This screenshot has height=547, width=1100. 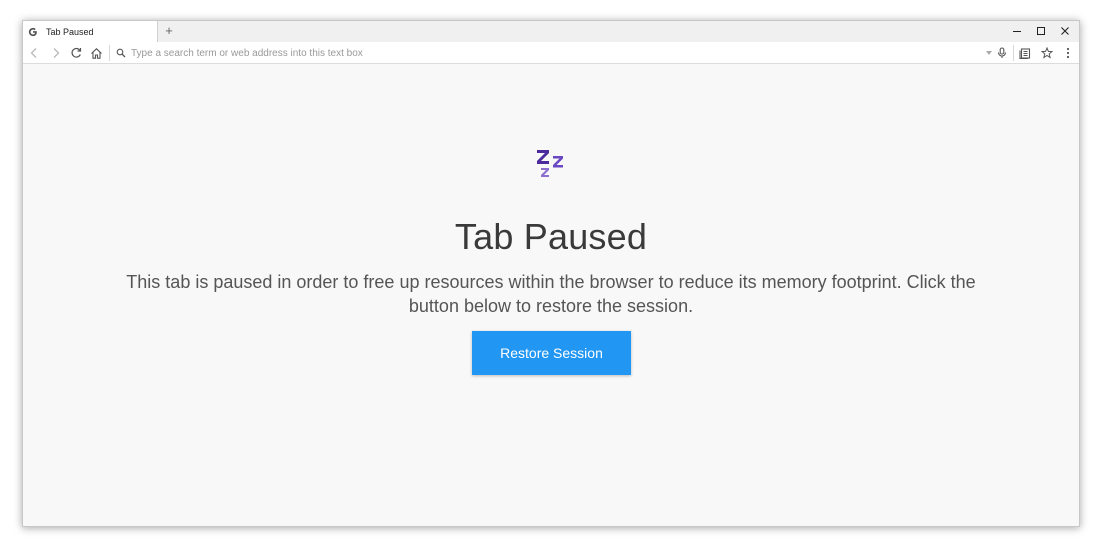 I want to click on back-button, so click(x=34, y=53).